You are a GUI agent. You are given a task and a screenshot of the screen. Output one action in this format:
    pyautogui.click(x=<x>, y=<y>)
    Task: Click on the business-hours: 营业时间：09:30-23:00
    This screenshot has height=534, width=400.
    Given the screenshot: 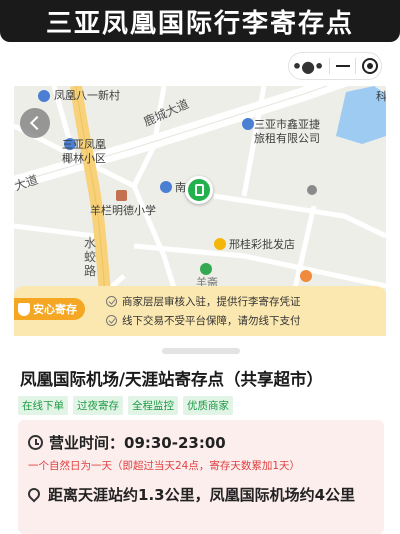 What is the action you would take?
    pyautogui.click(x=137, y=443)
    